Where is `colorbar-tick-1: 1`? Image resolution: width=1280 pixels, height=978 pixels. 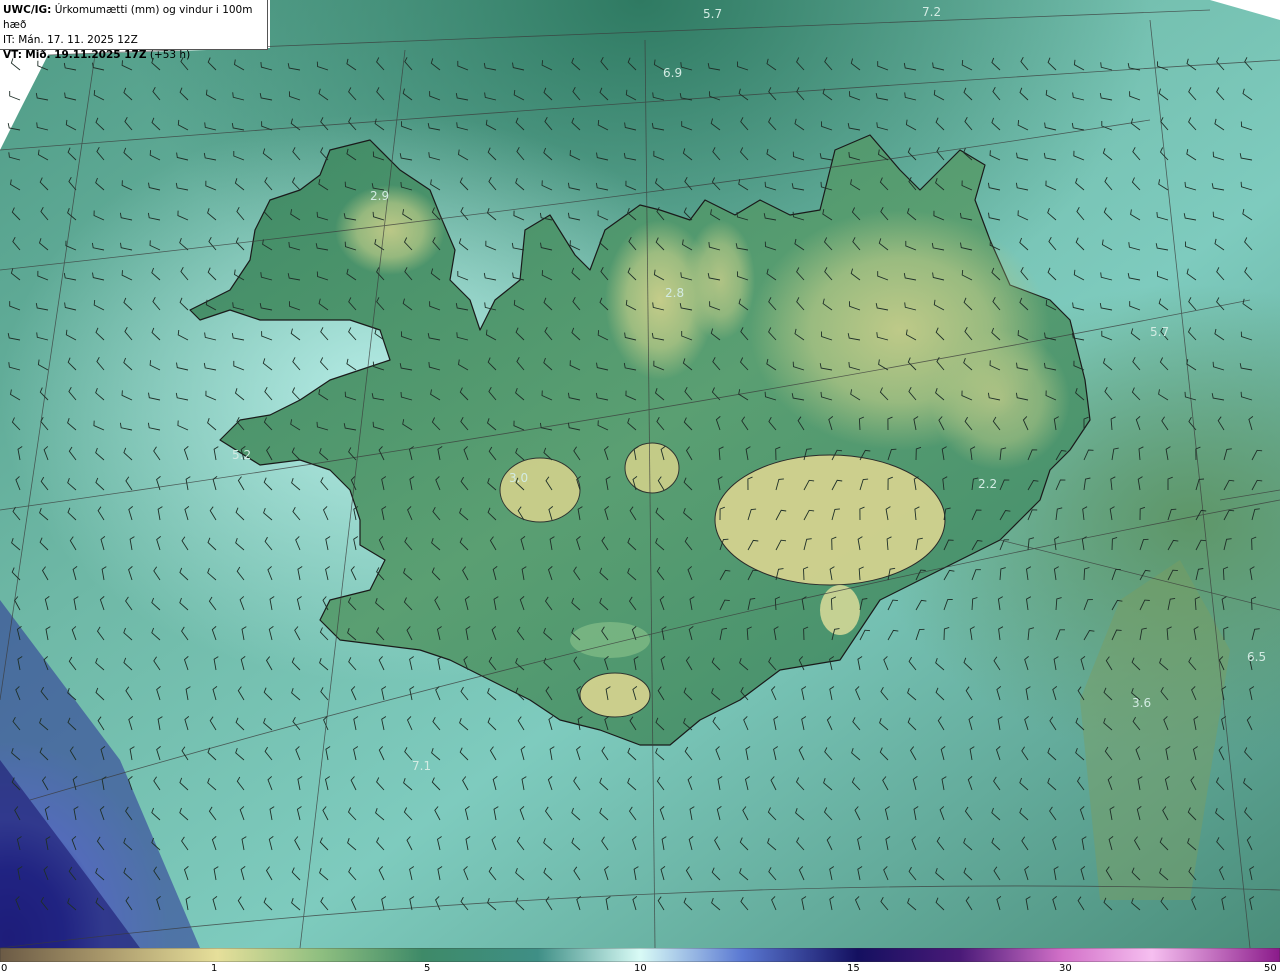
colorbar-tick-1: 1 is located at coordinates (214, 968).